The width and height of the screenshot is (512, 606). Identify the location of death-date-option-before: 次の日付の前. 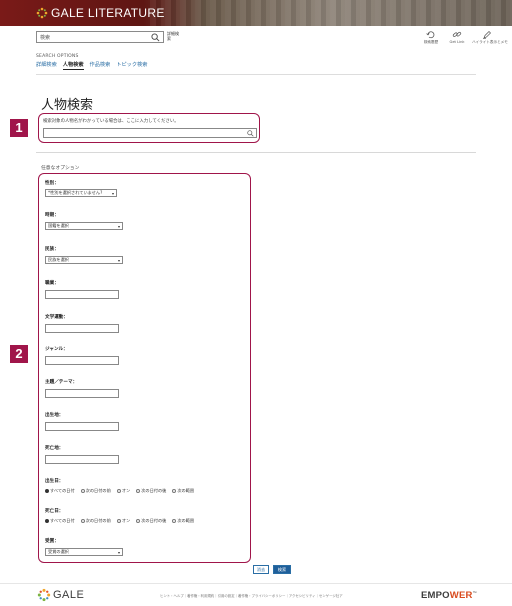
(95, 521).